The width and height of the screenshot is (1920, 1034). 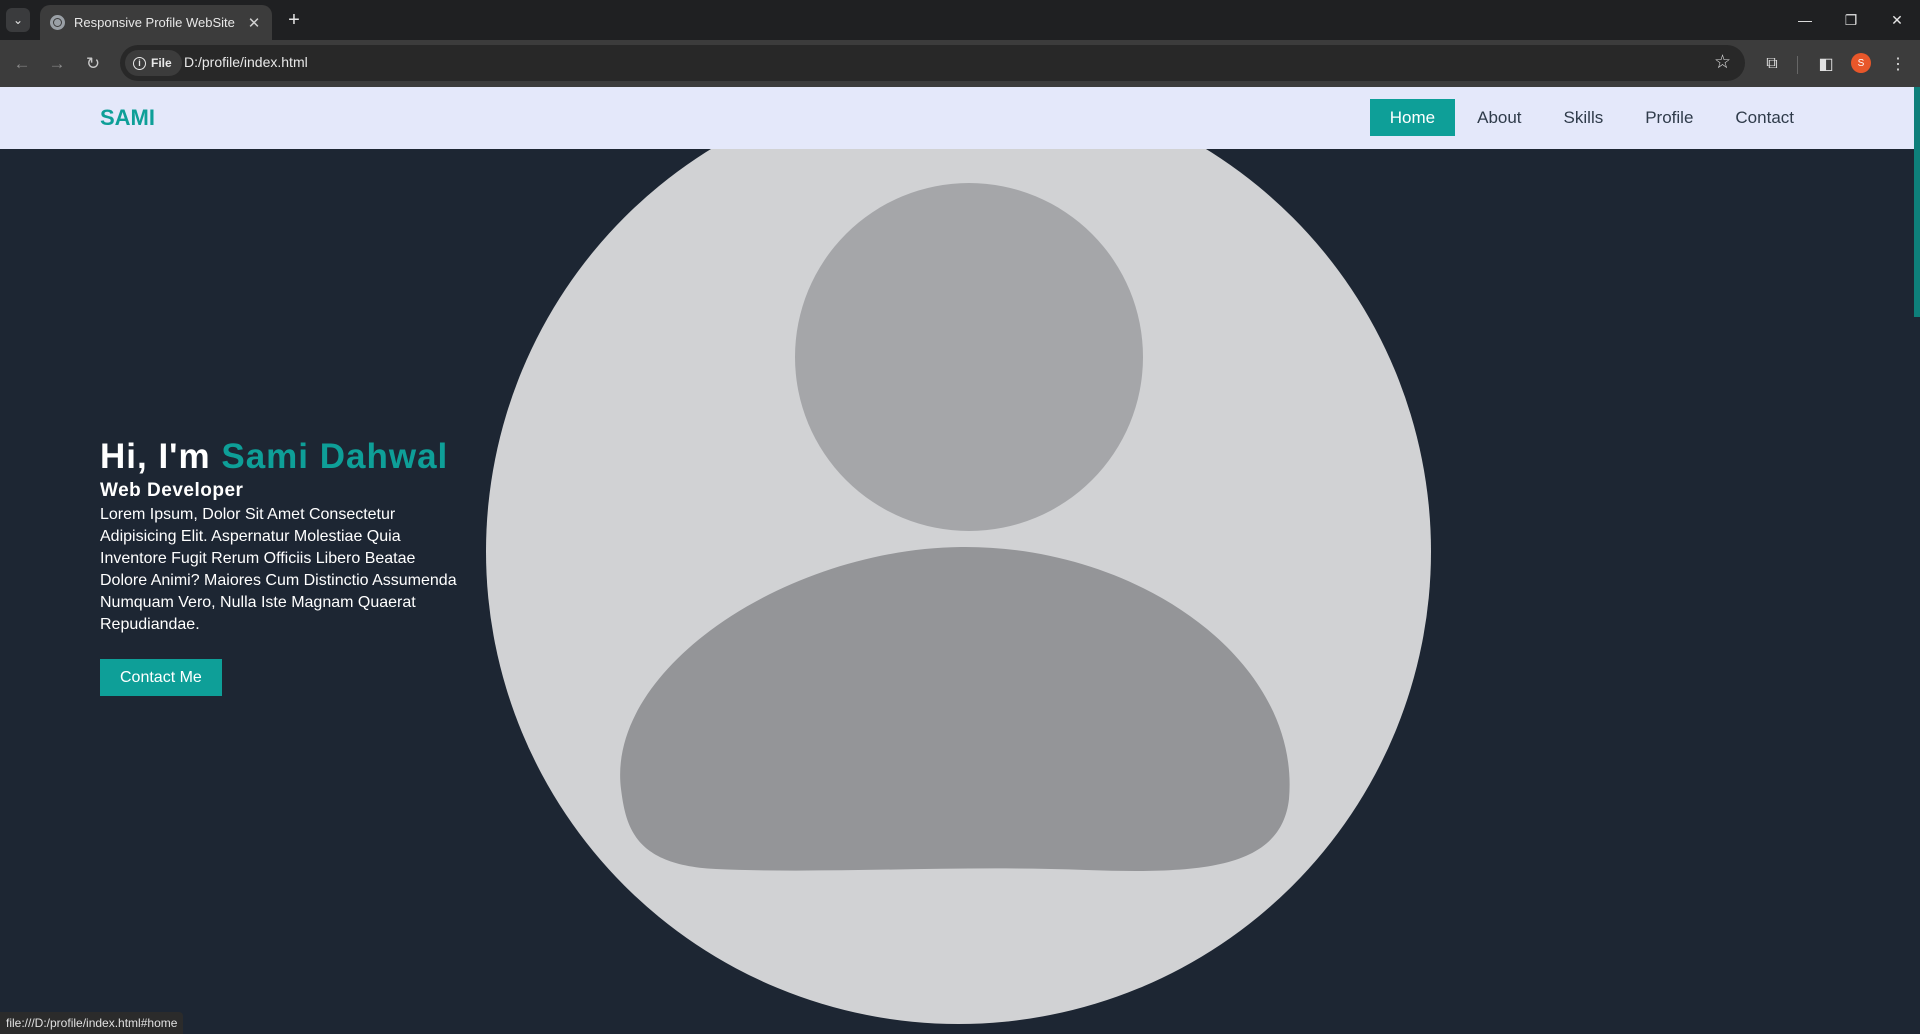 What do you see at coordinates (57, 22) in the screenshot?
I see `globe-icon` at bounding box center [57, 22].